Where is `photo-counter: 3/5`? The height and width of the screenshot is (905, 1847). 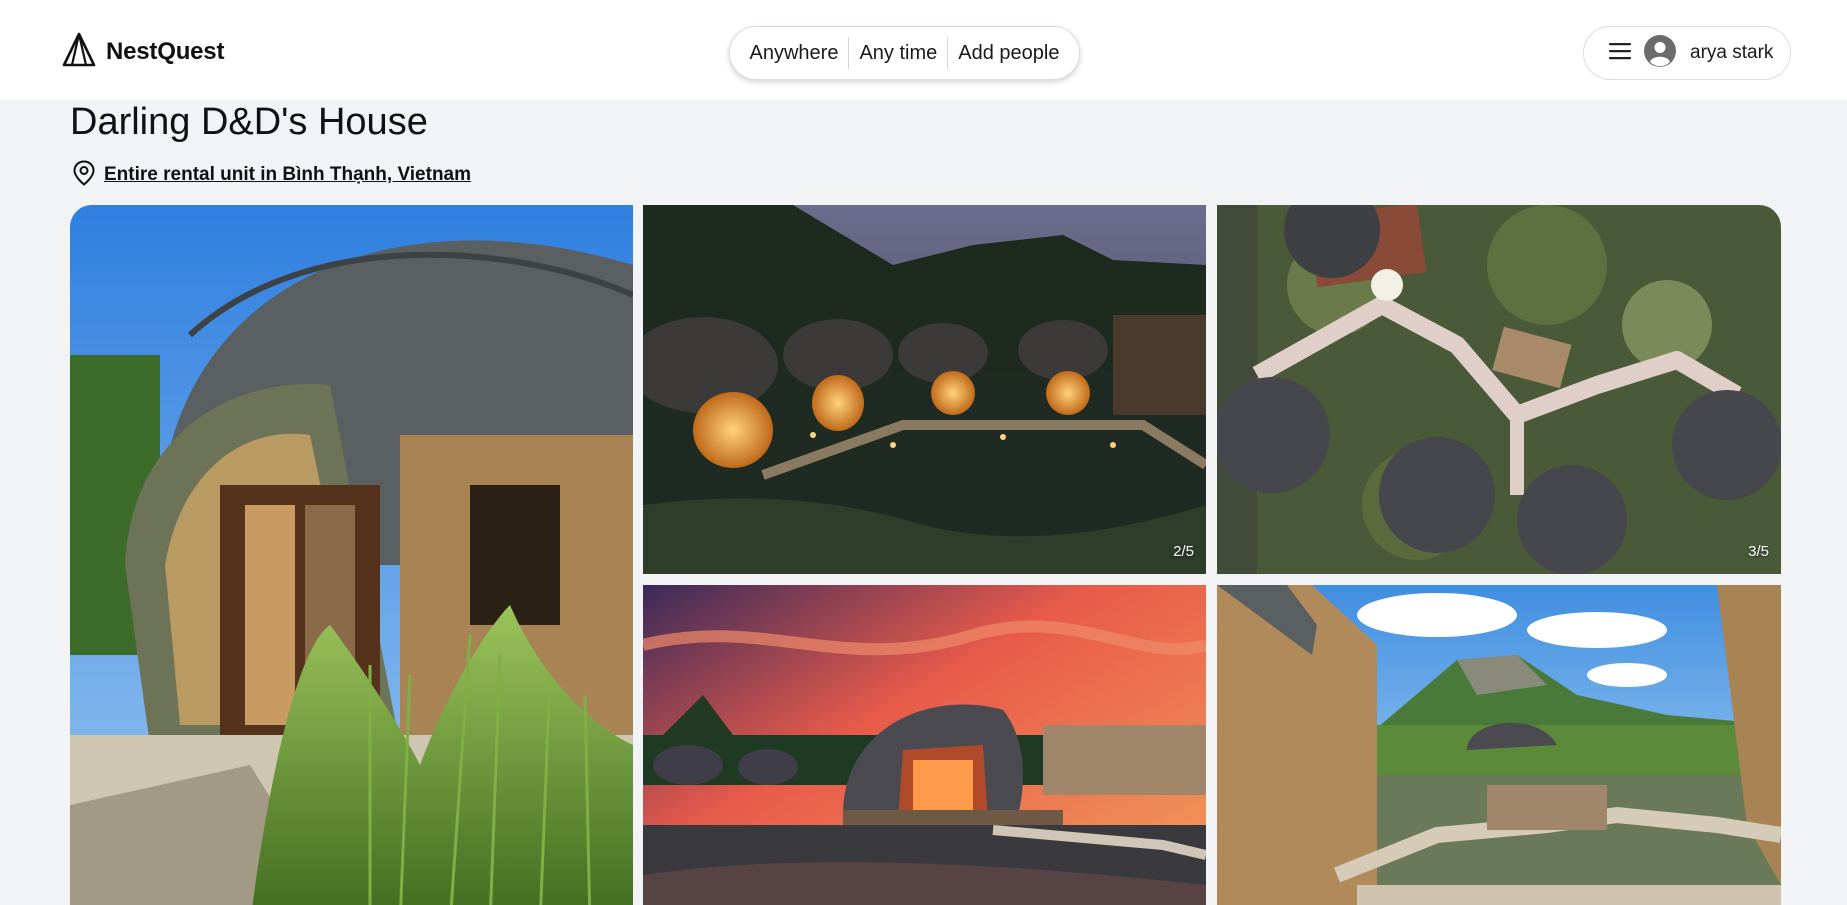 photo-counter: 3/5 is located at coordinates (1758, 551).